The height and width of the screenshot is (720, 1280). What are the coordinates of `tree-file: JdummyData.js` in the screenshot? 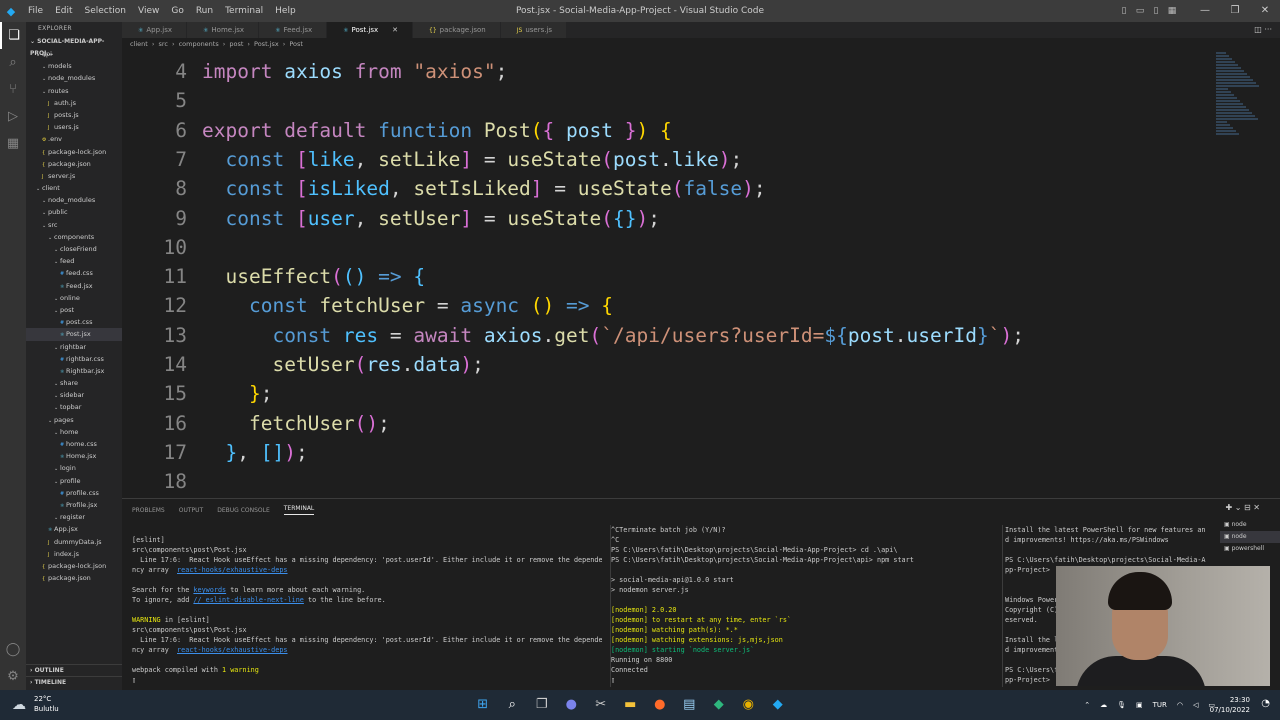 It's located at (74, 542).